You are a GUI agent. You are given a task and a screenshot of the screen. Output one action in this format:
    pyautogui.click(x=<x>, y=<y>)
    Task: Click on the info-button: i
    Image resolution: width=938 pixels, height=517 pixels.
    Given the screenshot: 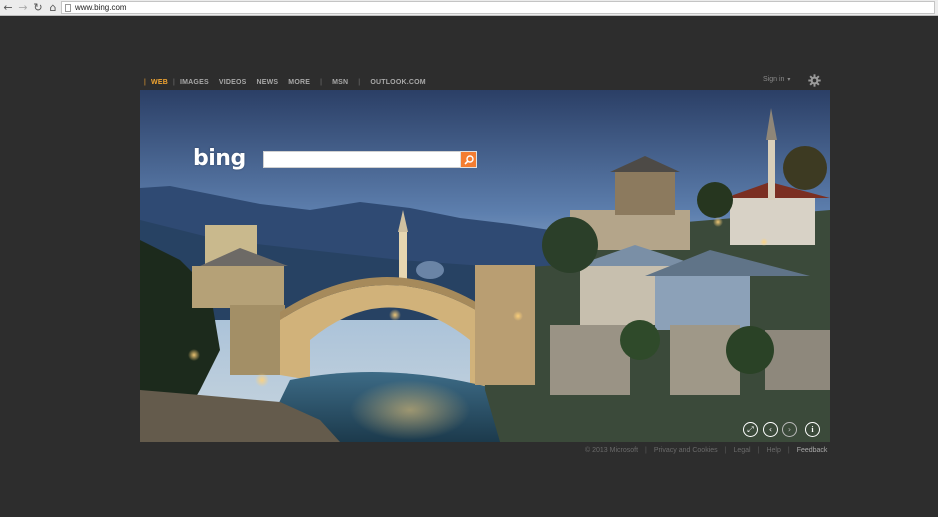 What is the action you would take?
    pyautogui.click(x=812, y=429)
    